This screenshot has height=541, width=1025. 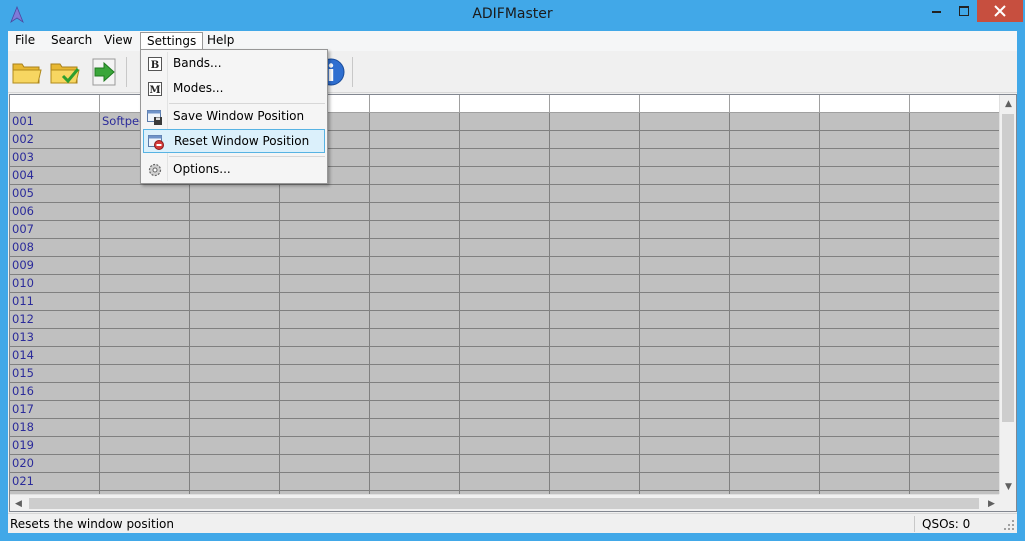 What do you see at coordinates (937, 11) in the screenshot?
I see `minimize-button` at bounding box center [937, 11].